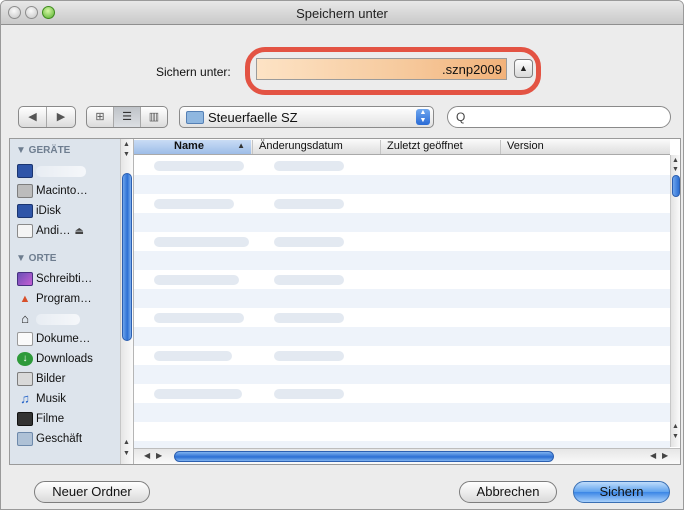  I want to click on sidebar-item-home: ⌂, so click(69, 319).